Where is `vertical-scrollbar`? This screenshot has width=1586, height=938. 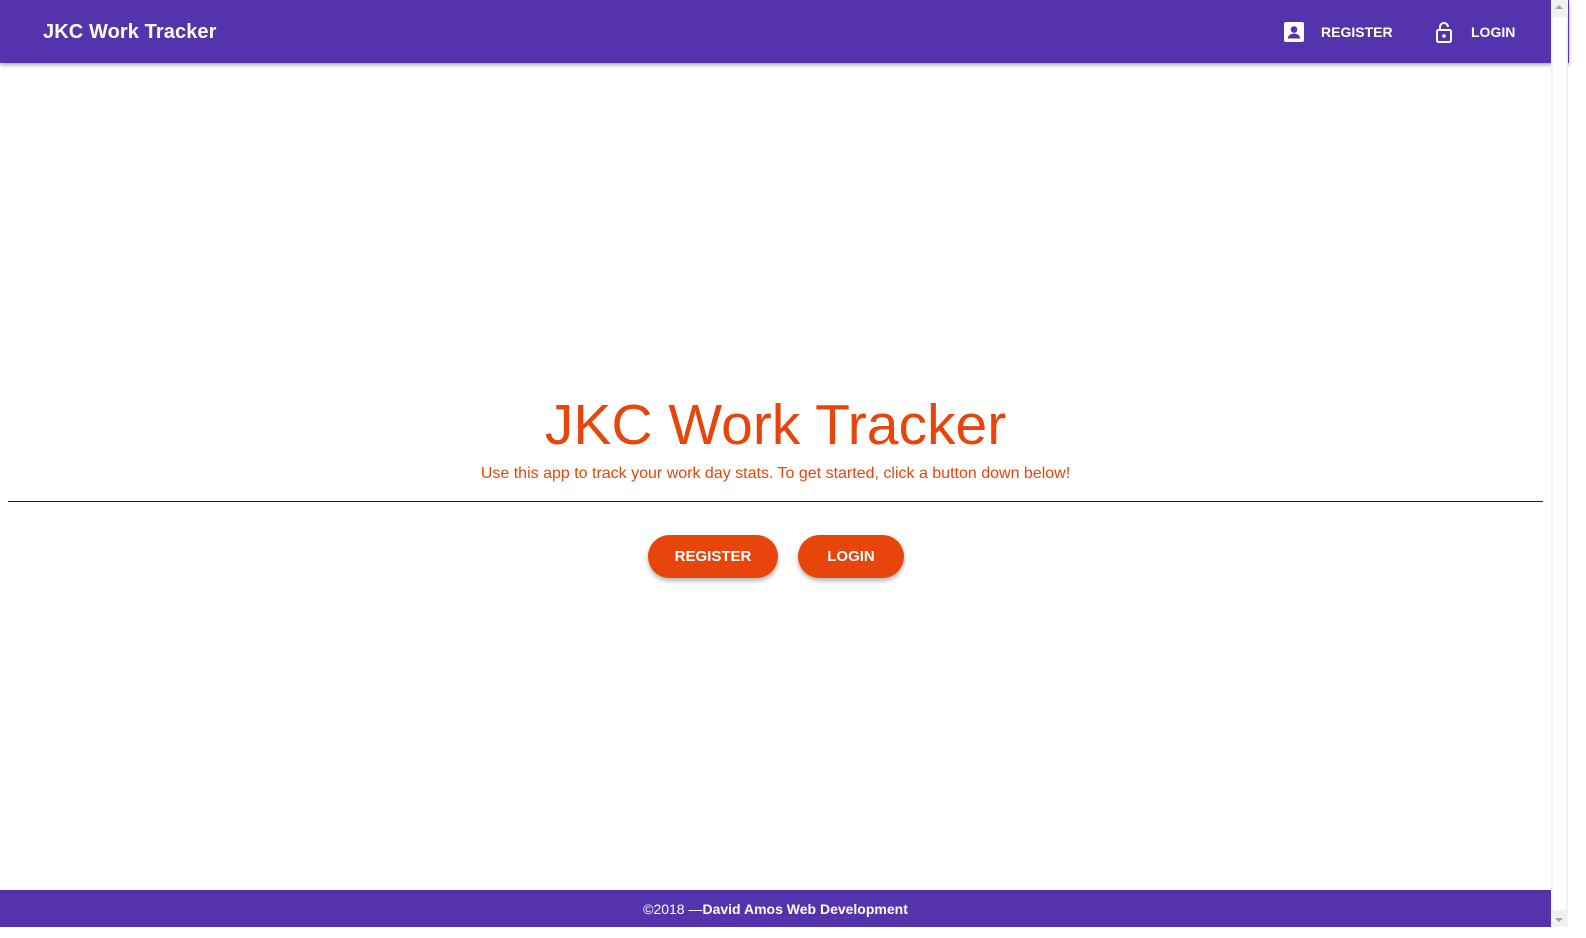
vertical-scrollbar is located at coordinates (1559, 463).